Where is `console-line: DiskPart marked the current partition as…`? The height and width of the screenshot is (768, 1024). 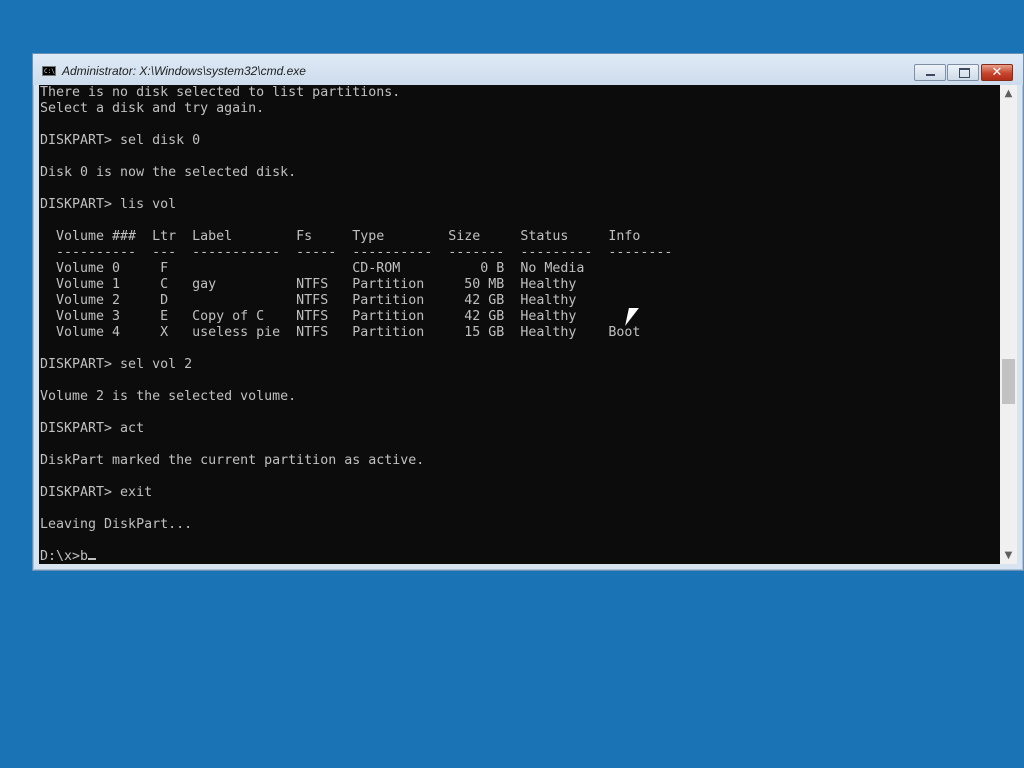
console-line: DiskPart marked the current partition as… is located at coordinates (232, 460).